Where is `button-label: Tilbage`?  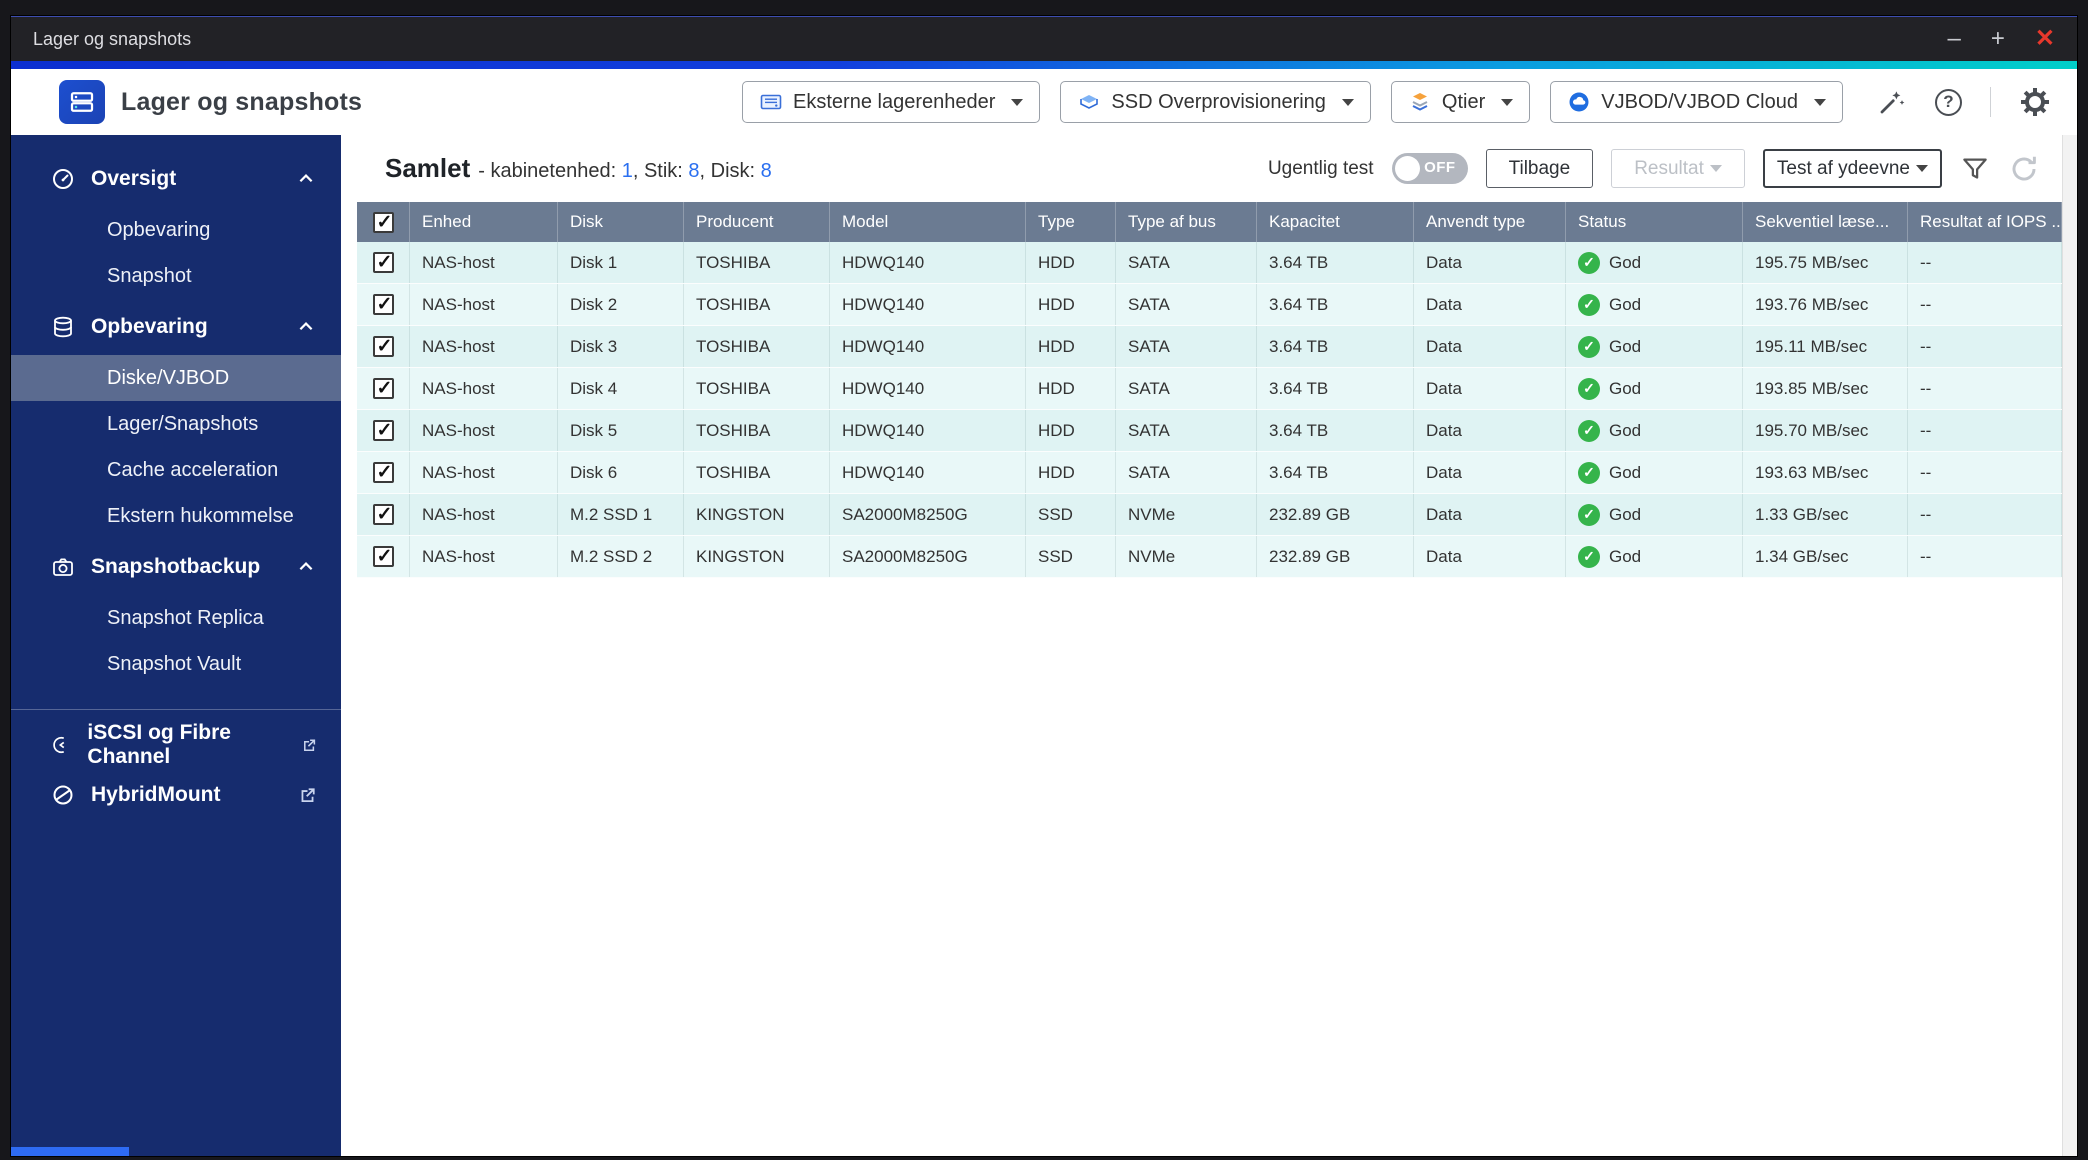 button-label: Tilbage is located at coordinates (1539, 168).